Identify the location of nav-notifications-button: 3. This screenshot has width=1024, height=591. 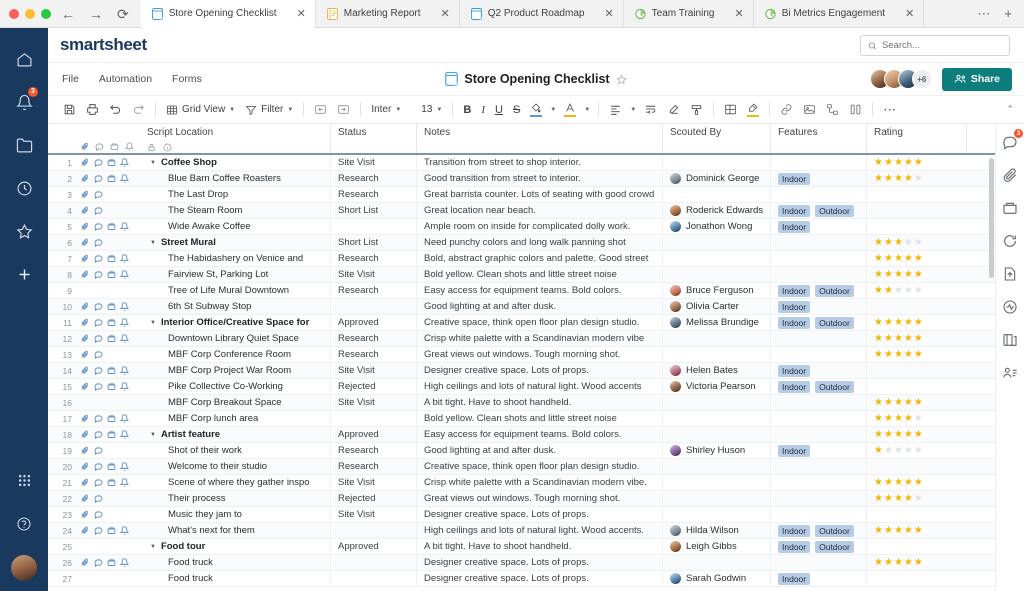
(24, 101).